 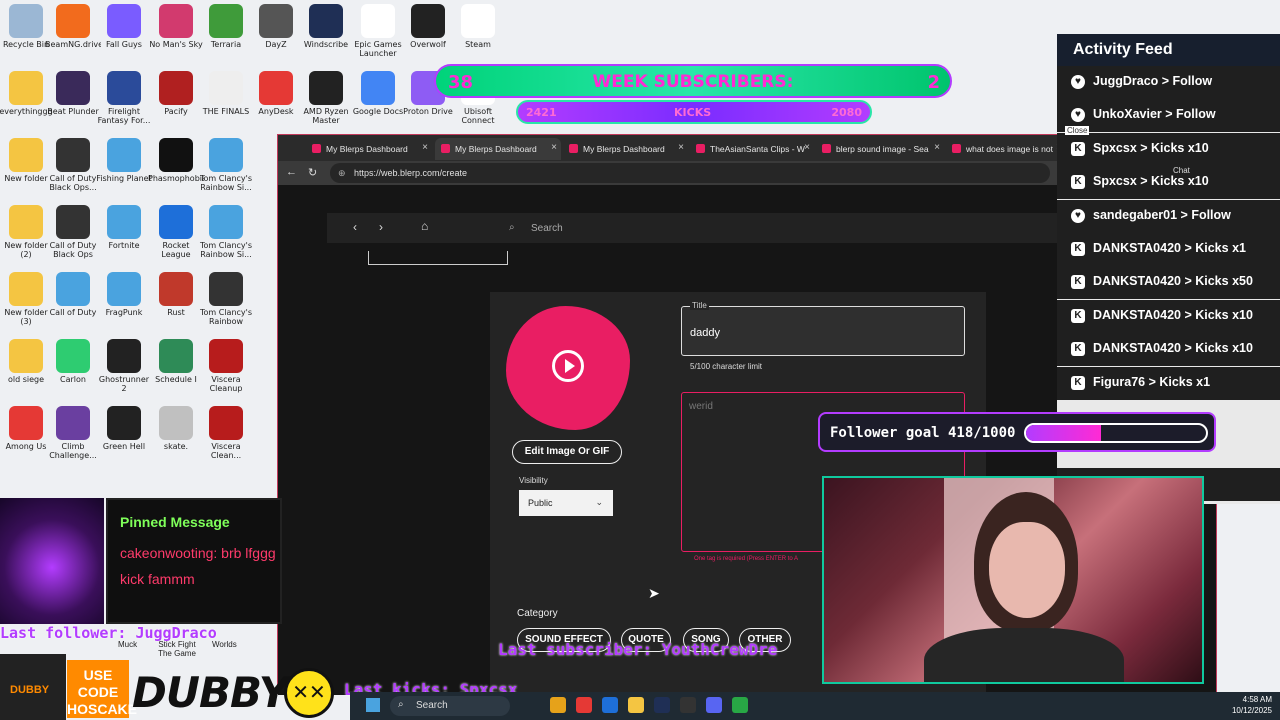 What do you see at coordinates (276, 98) in the screenshot?
I see `desktop-icon: AnyDesk` at bounding box center [276, 98].